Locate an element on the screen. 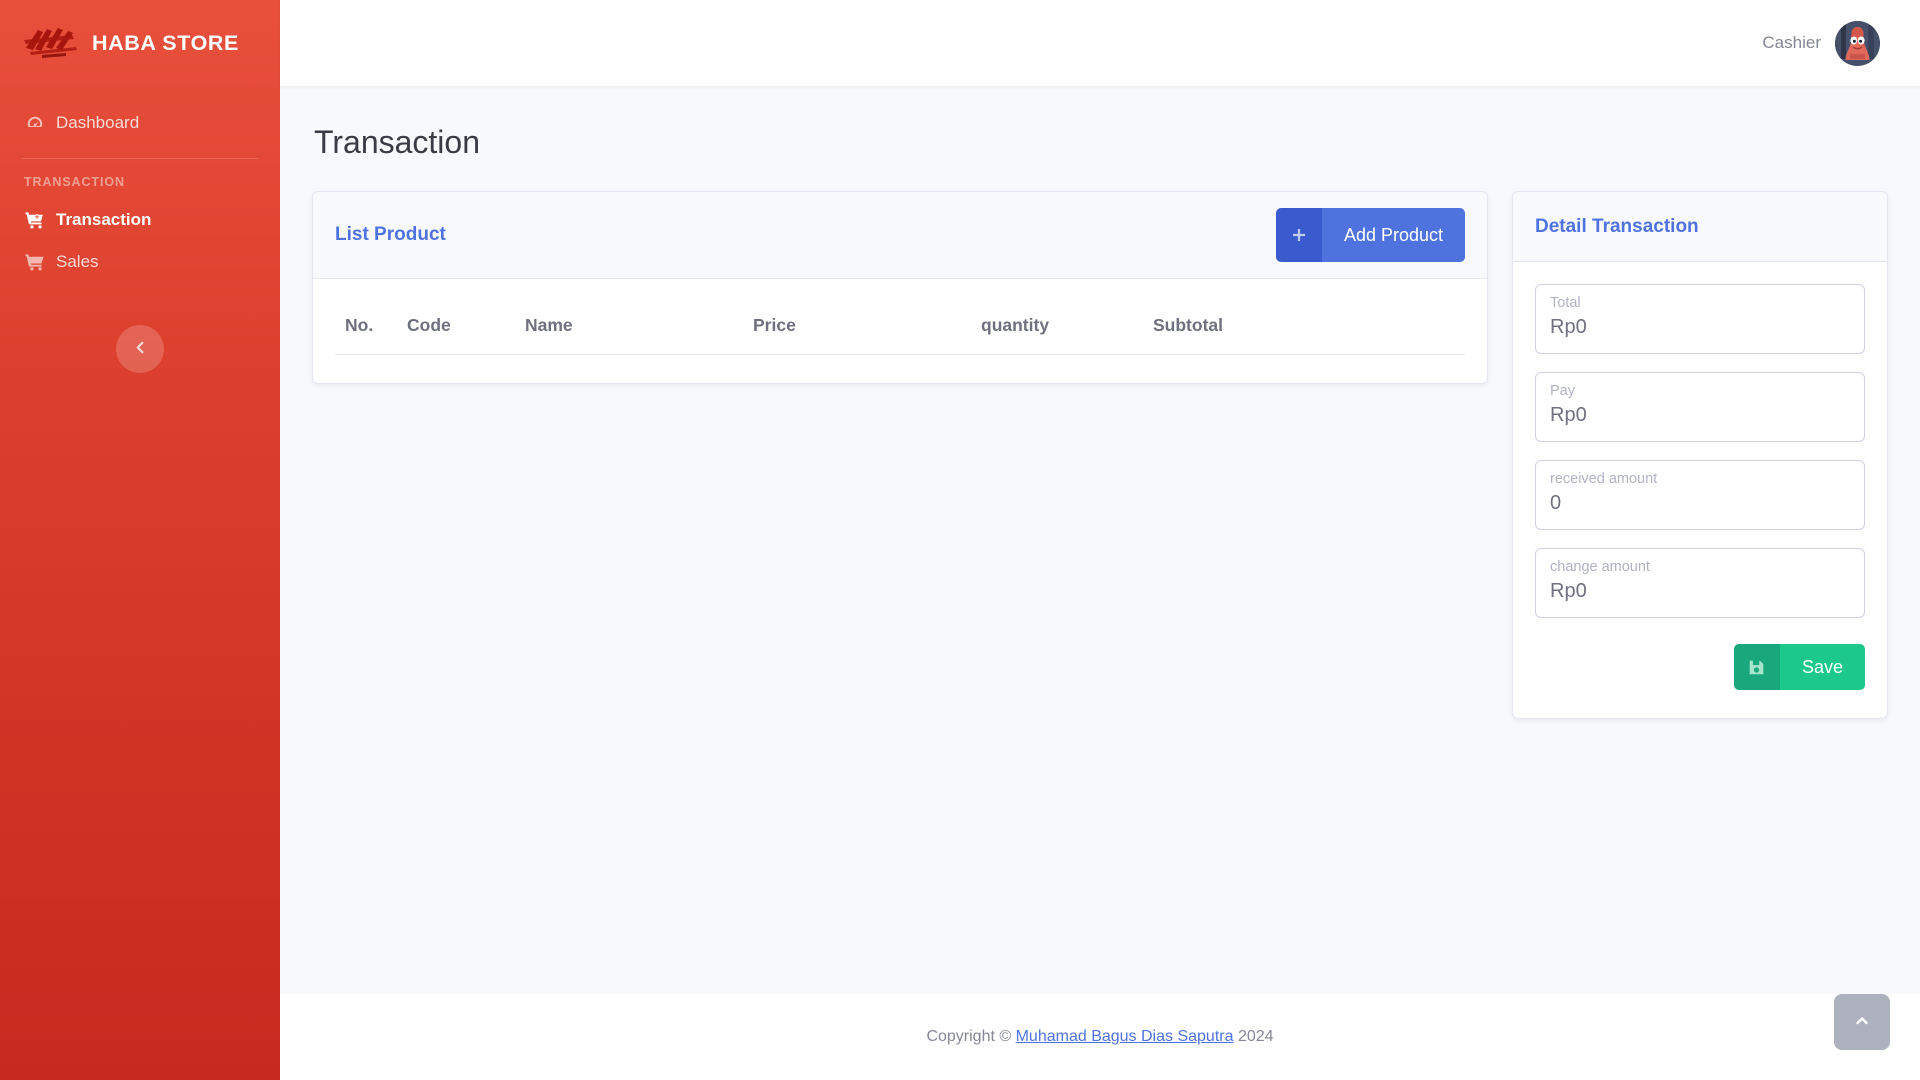 This screenshot has height=1080, width=1920. sidebar-nav: Dashboard TRANSACTION Transaction Sales is located at coordinates (140, 229).